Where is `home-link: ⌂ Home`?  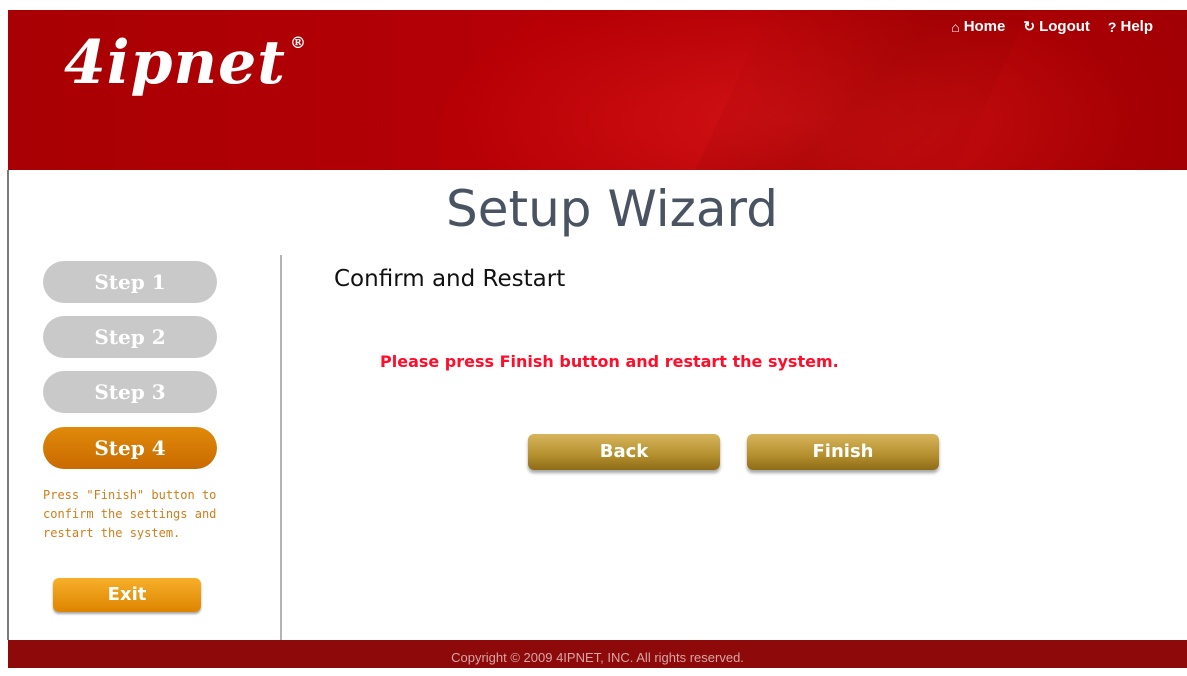
home-link: ⌂ Home is located at coordinates (978, 26).